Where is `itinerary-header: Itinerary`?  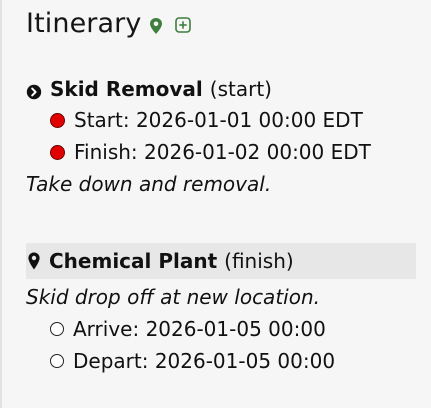 itinerary-header: Itinerary is located at coordinates (109, 24).